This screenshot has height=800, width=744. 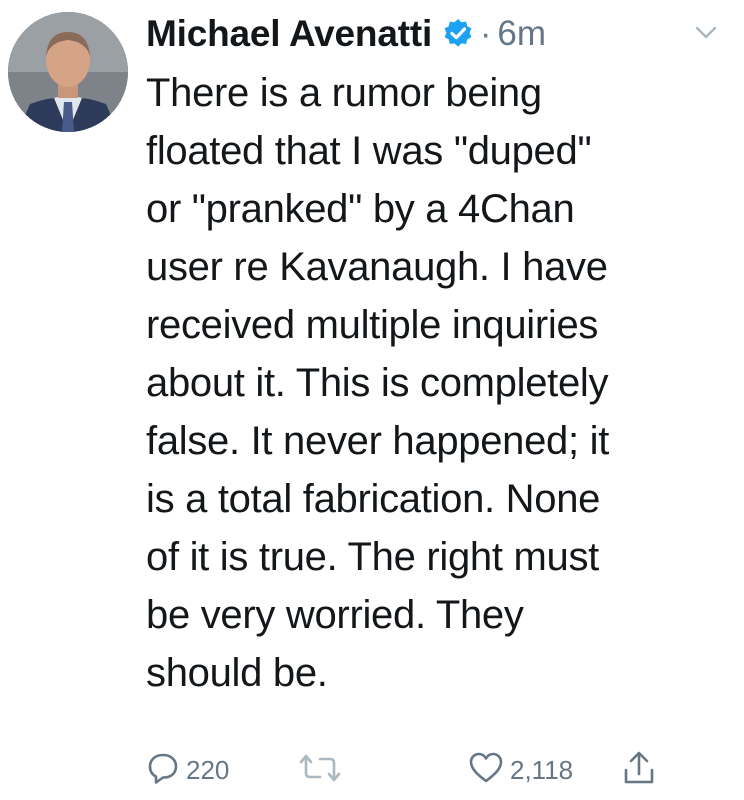 I want to click on retweet-button, so click(x=323, y=770).